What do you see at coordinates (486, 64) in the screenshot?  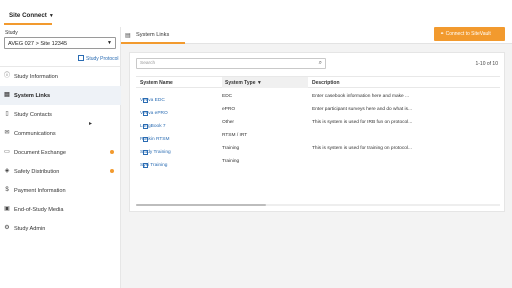 I see `pagination-count: 1-10 of 10` at bounding box center [486, 64].